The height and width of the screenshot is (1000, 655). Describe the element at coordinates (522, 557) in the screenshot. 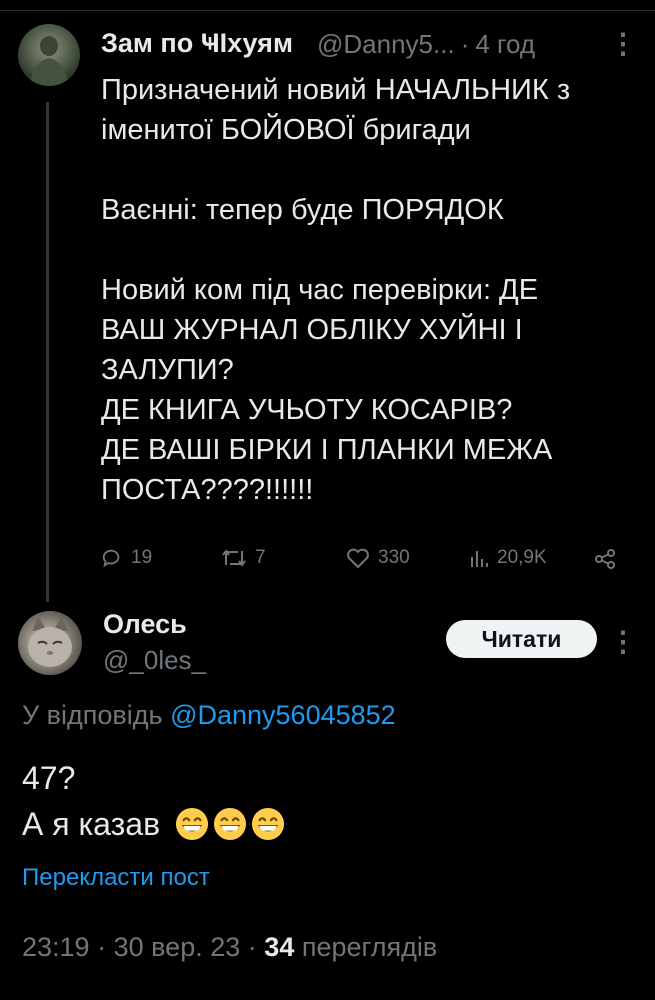

I see `views-count: 20,9K` at that location.